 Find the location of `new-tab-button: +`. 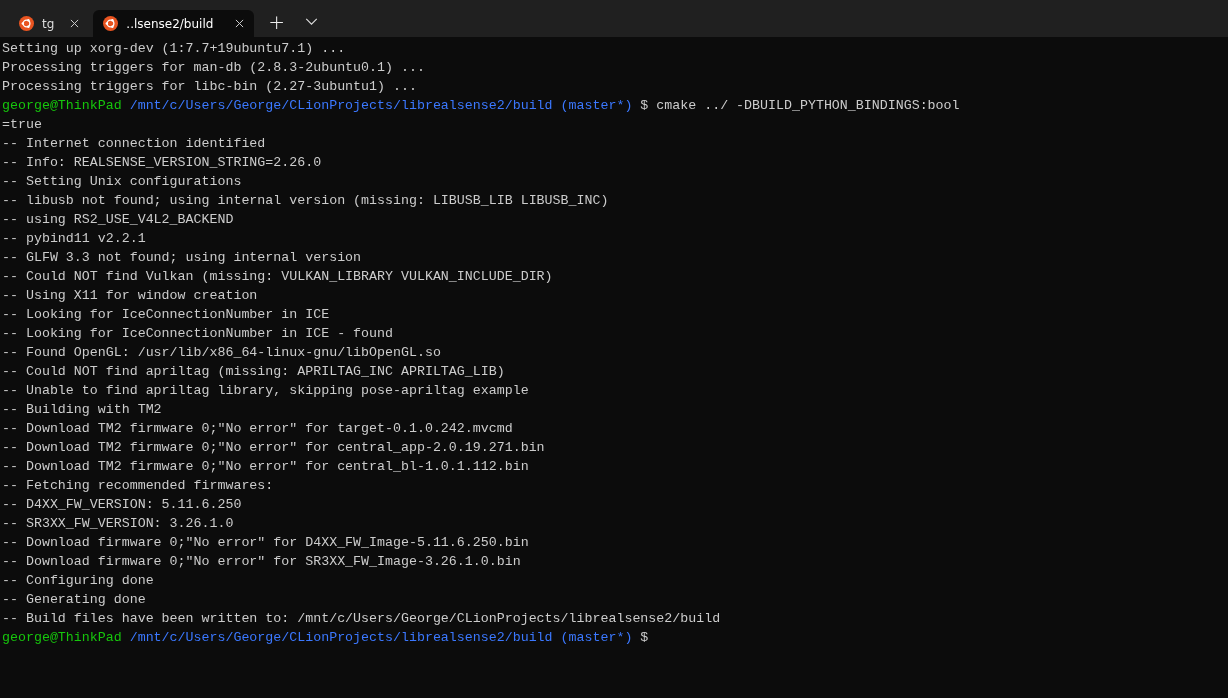

new-tab-button: + is located at coordinates (277, 22).